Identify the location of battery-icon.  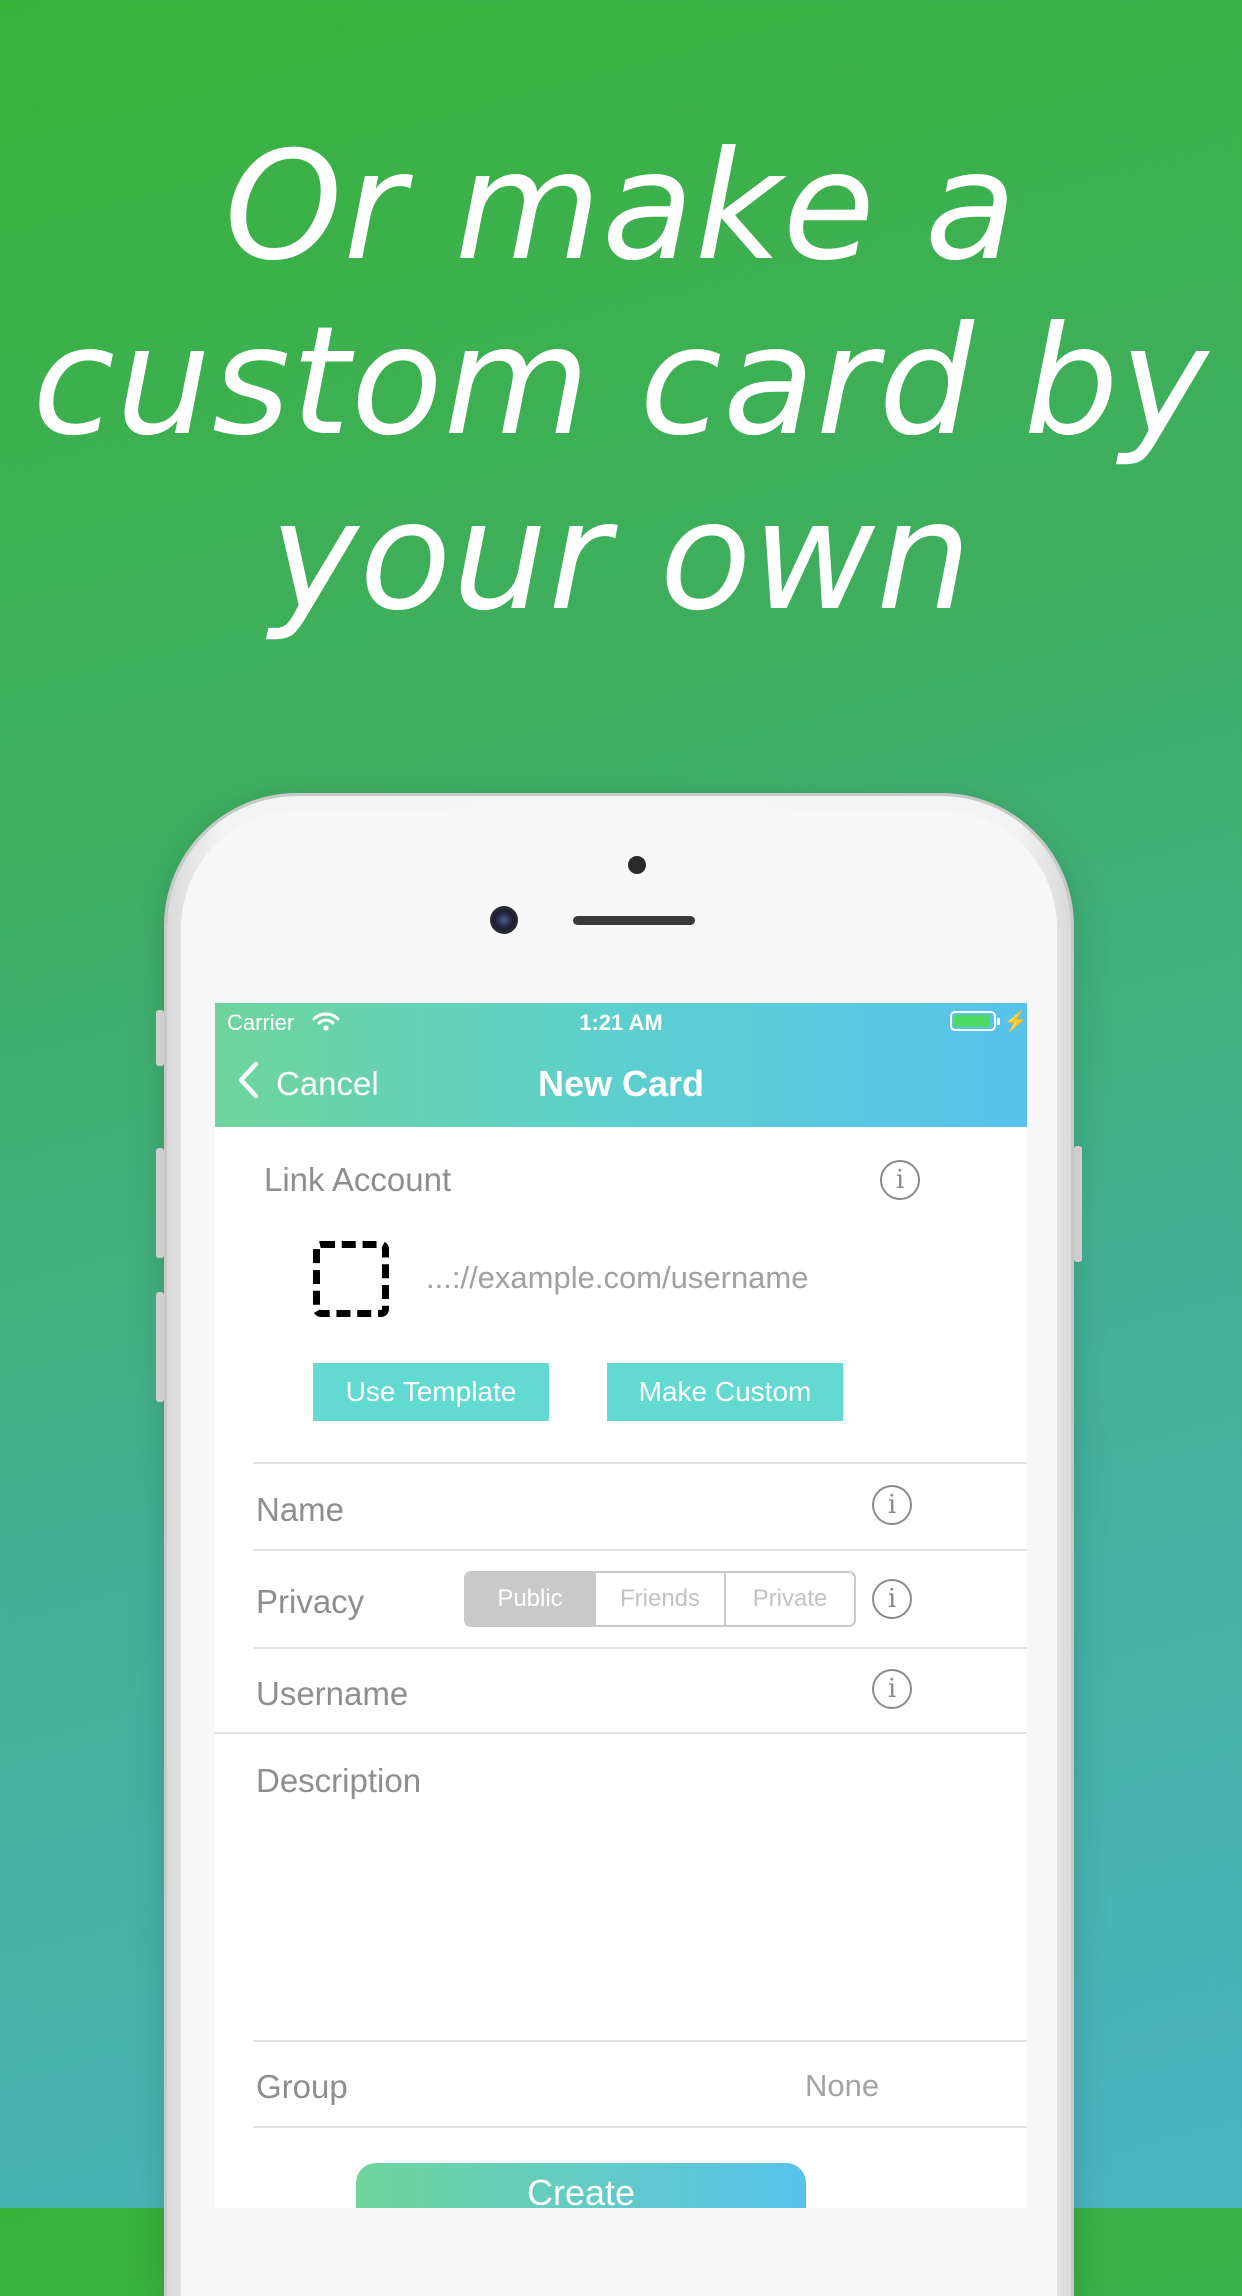
(975, 1021).